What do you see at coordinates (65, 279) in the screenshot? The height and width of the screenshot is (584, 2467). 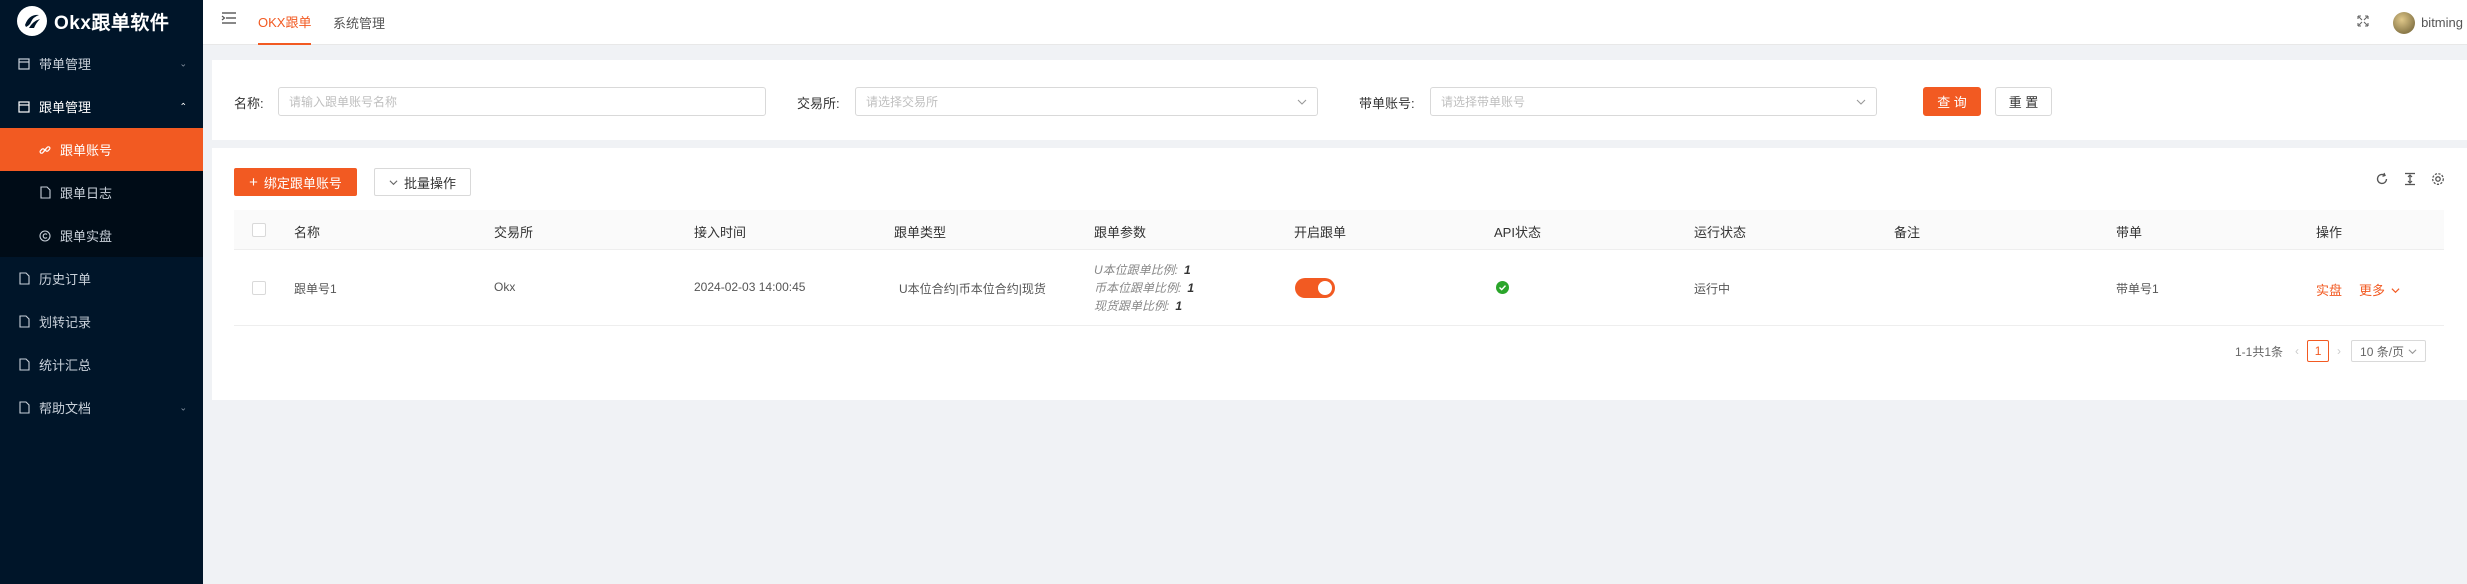 I see `sidebar-item-label: 历史订单` at bounding box center [65, 279].